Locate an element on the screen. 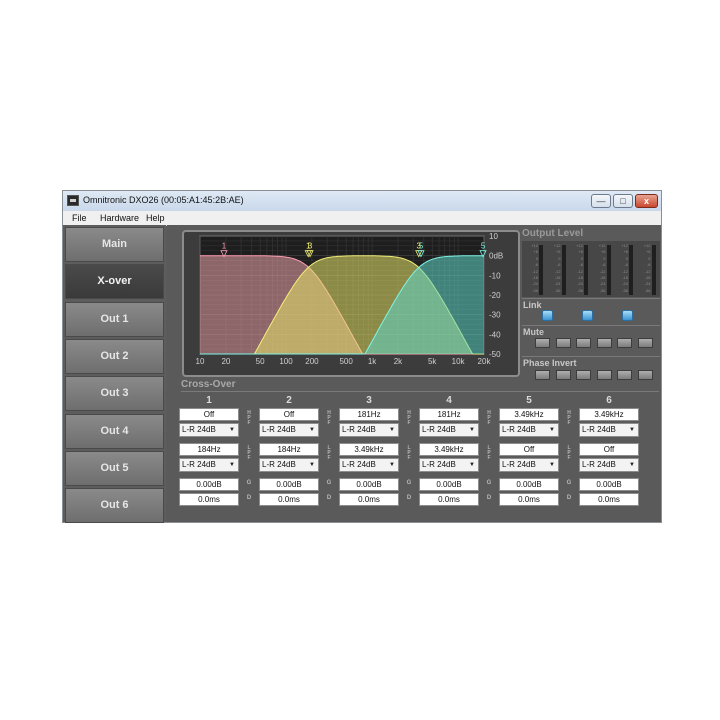  sidebar-item-out-6: Out 6 is located at coordinates (114, 506).